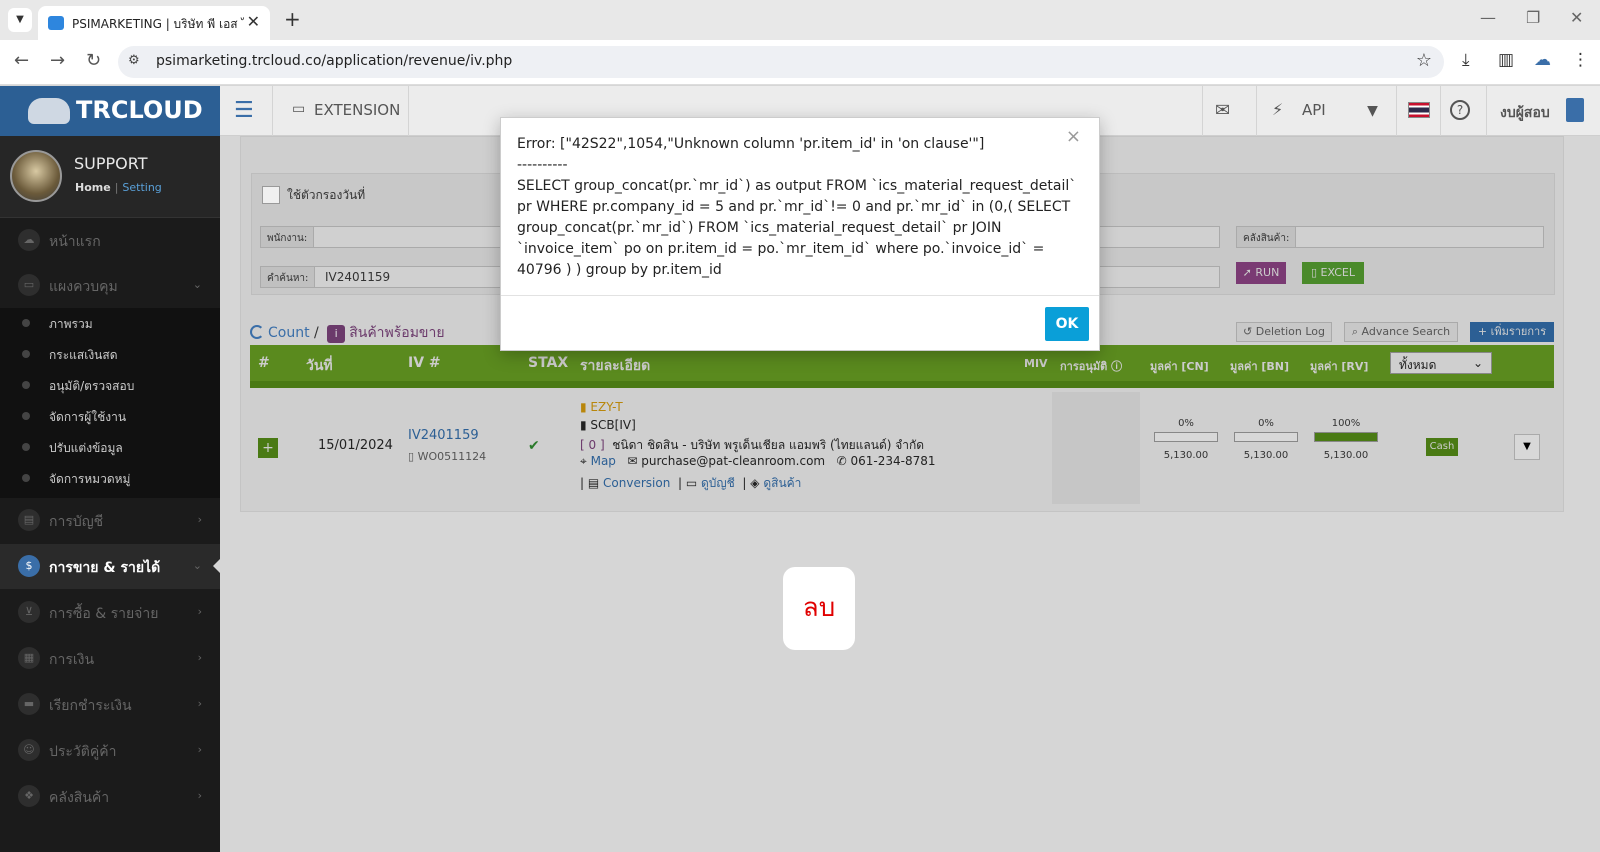 Image resolution: width=1600 pixels, height=852 pixels. Describe the element at coordinates (244, 110) in the screenshot. I see `hamburger-menu-icon: ☰` at that location.